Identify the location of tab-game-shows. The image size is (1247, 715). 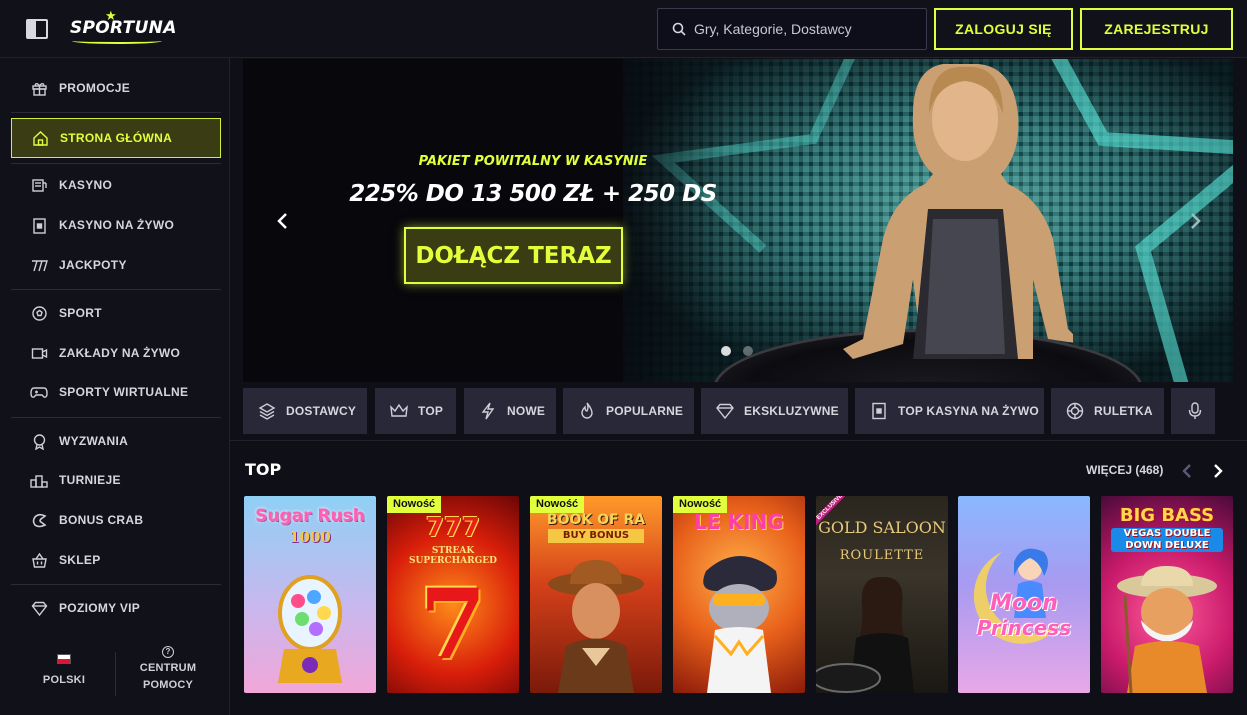
(1193, 411).